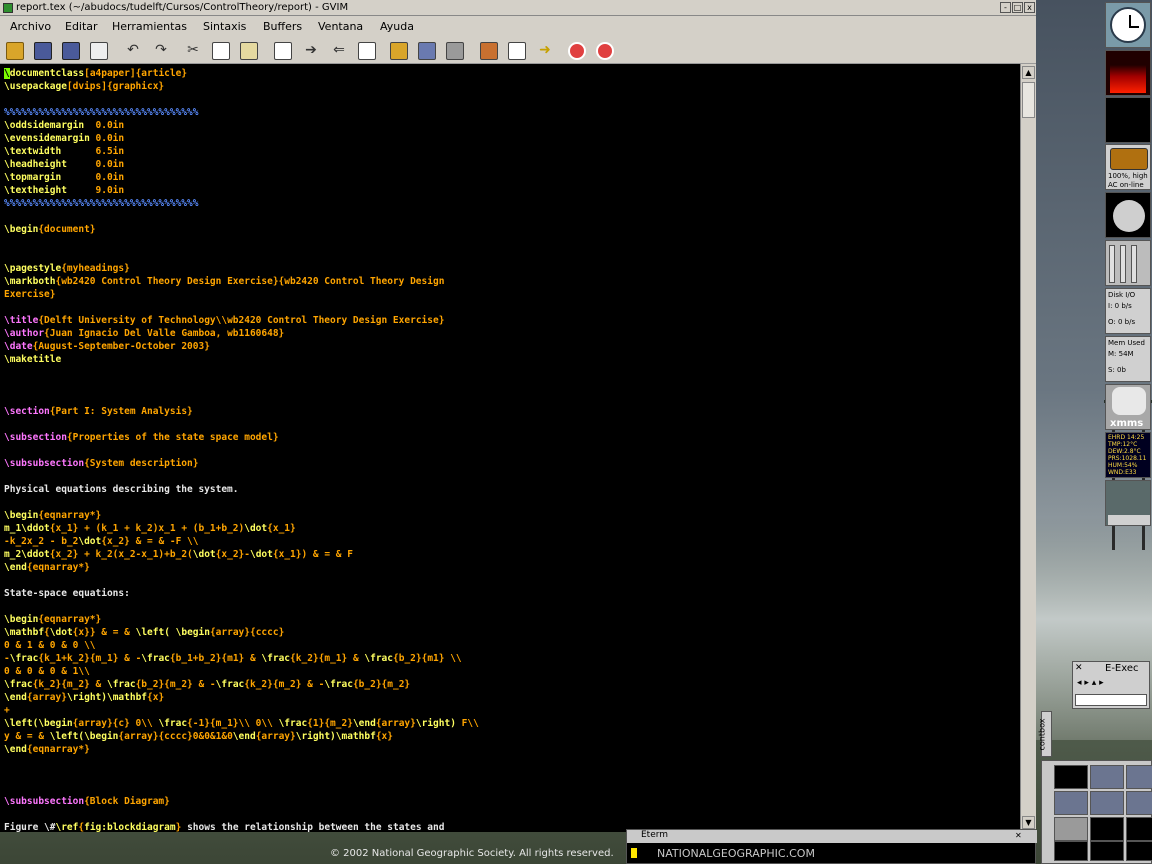 This screenshot has height=864, width=1152. What do you see at coordinates (71, 51) in the screenshot?
I see `save-all-icon` at bounding box center [71, 51].